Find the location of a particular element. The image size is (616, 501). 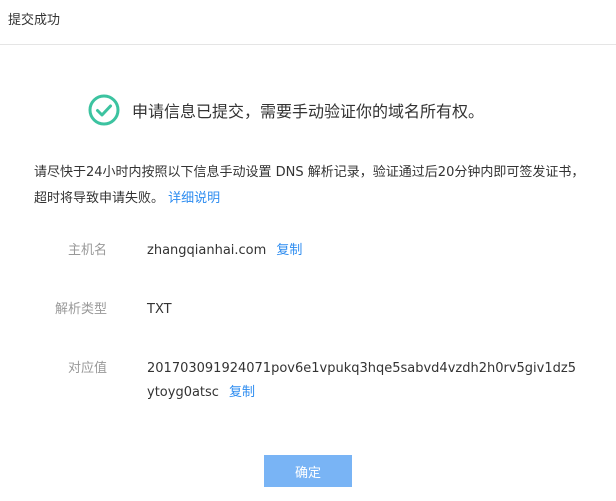

success-message-row: 申请信息已提交，需要手动验证你的域名所有权。 is located at coordinates (286, 110).